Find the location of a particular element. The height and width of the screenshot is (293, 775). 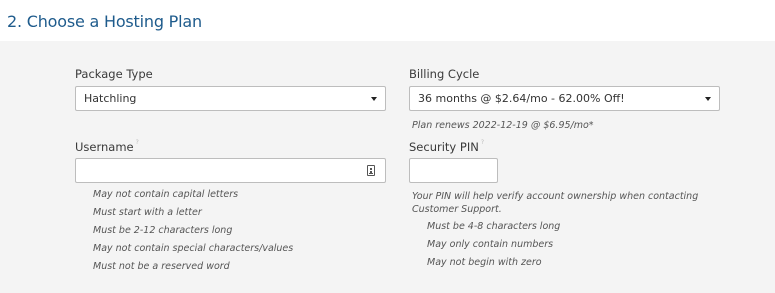

username-label-text: Username is located at coordinates (104, 147).